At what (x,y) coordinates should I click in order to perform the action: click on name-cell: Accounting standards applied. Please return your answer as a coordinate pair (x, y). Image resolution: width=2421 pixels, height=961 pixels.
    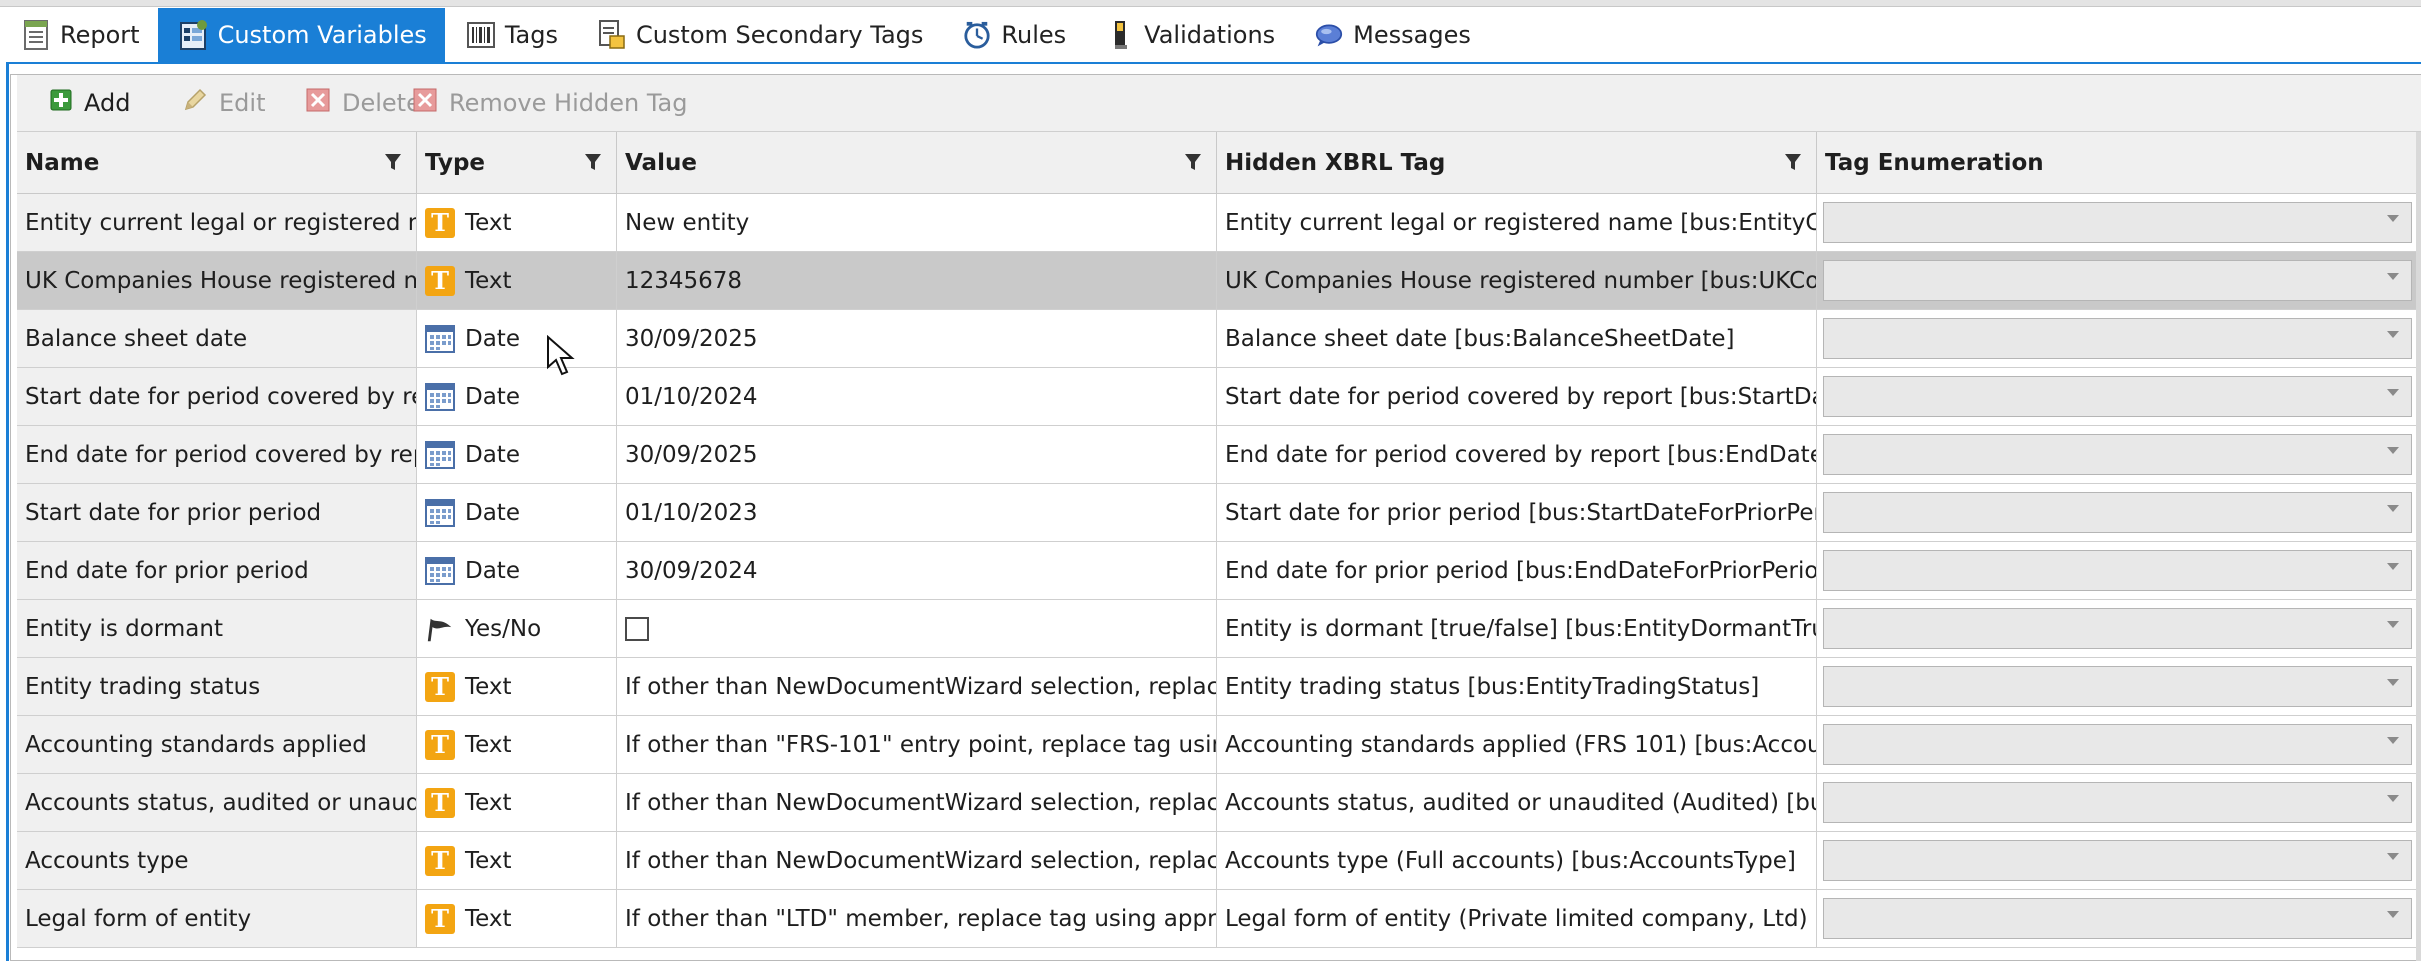
    Looking at the image, I should click on (217, 745).